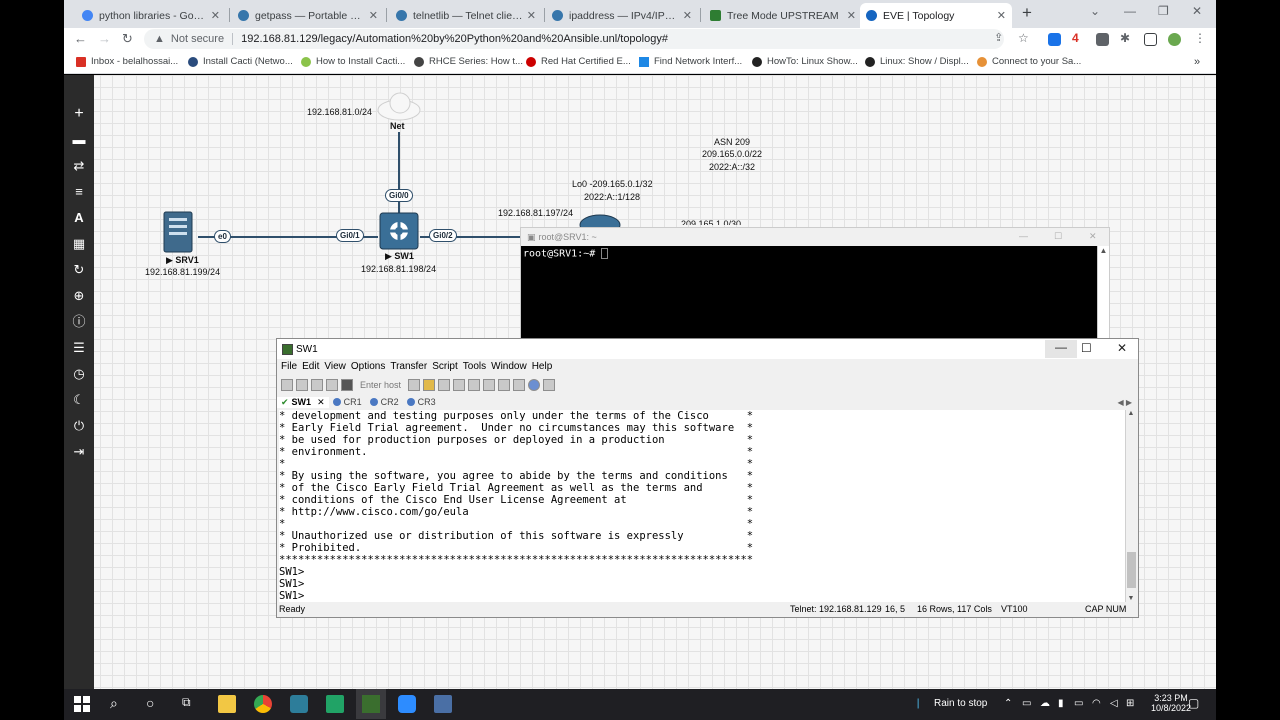  What do you see at coordinates (347, 402) in the screenshot?
I see `session-tab-cr1: CR1` at bounding box center [347, 402].